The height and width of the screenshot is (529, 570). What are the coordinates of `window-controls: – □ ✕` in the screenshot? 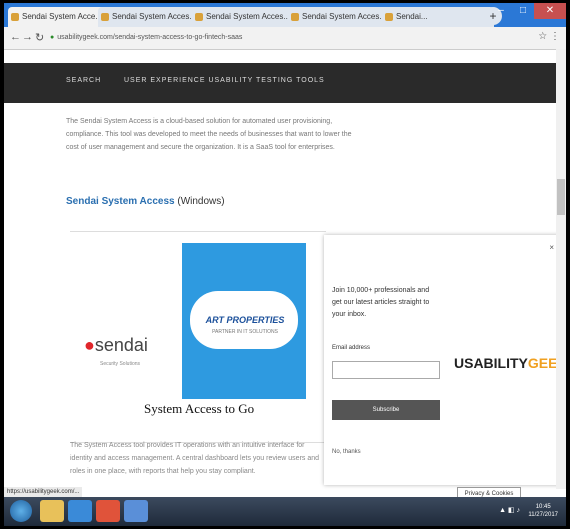 It's located at (528, 12).